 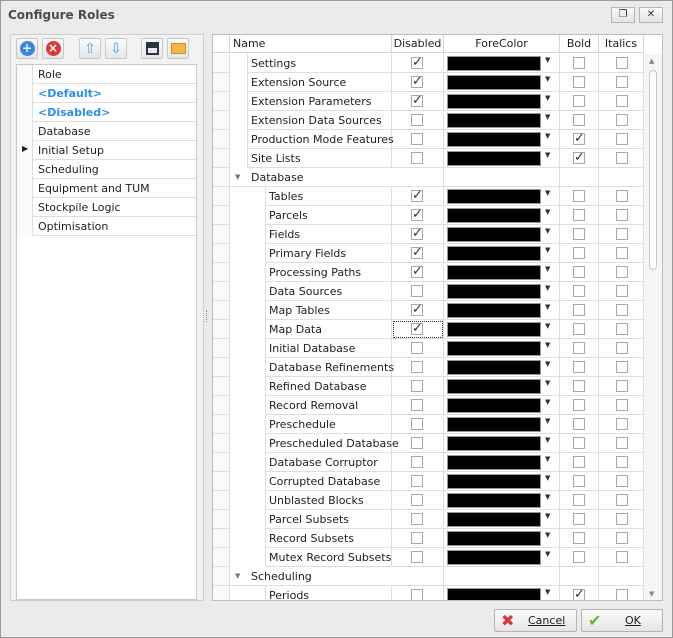 I want to click on restore-button: ❐, so click(x=623, y=15).